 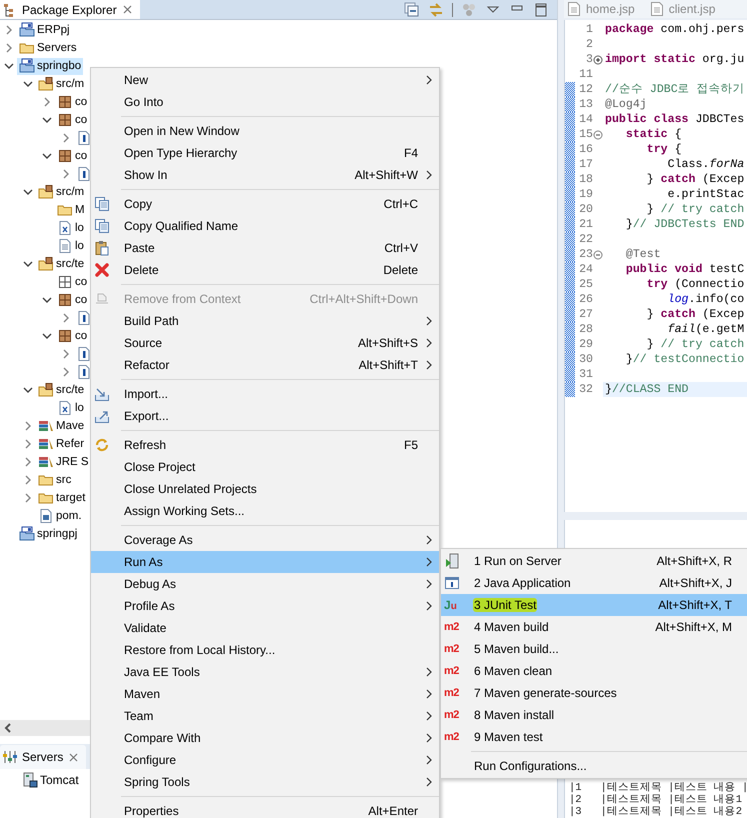 What do you see at coordinates (541, 10) in the screenshot?
I see `maximize-icon` at bounding box center [541, 10].